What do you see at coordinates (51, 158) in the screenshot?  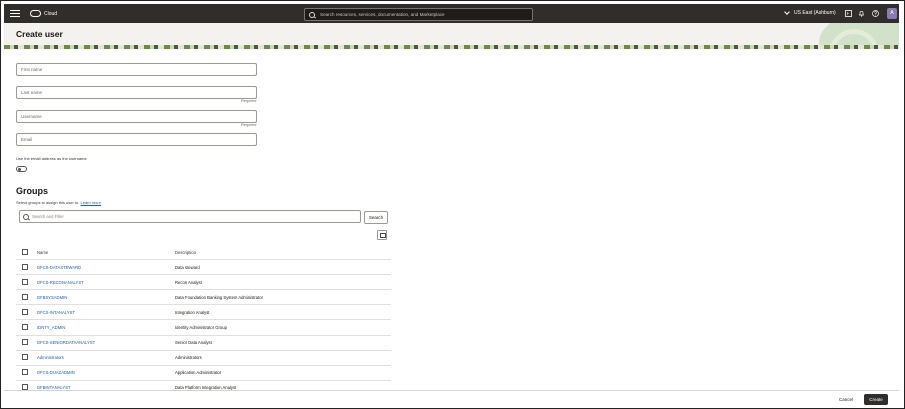 I see `use-email-as-username-label: Use the email address as the username` at bounding box center [51, 158].